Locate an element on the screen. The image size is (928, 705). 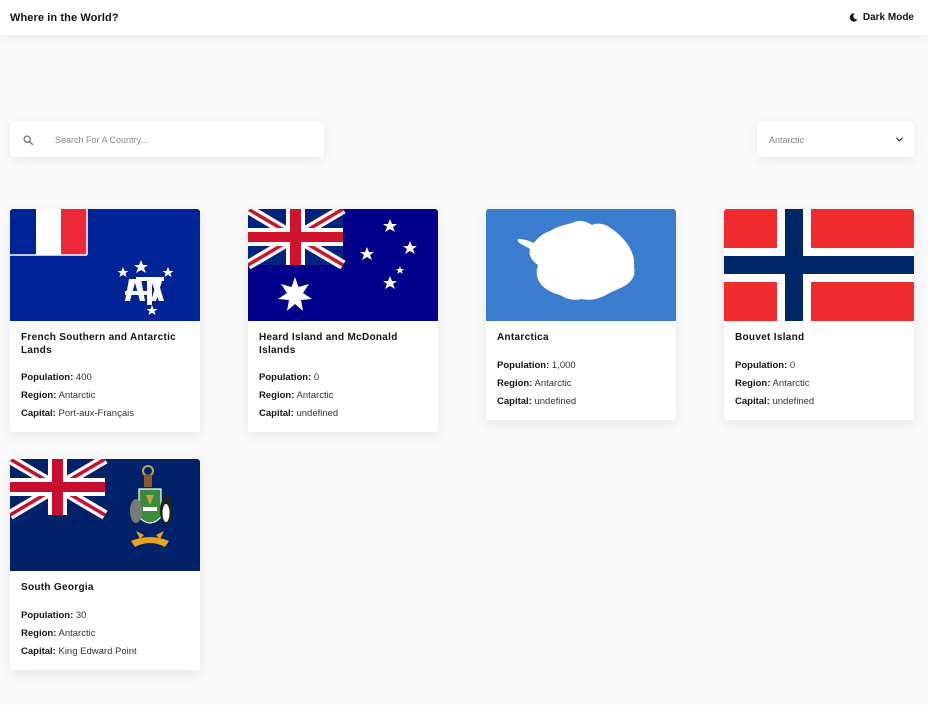
search-input is located at coordinates (175, 139).